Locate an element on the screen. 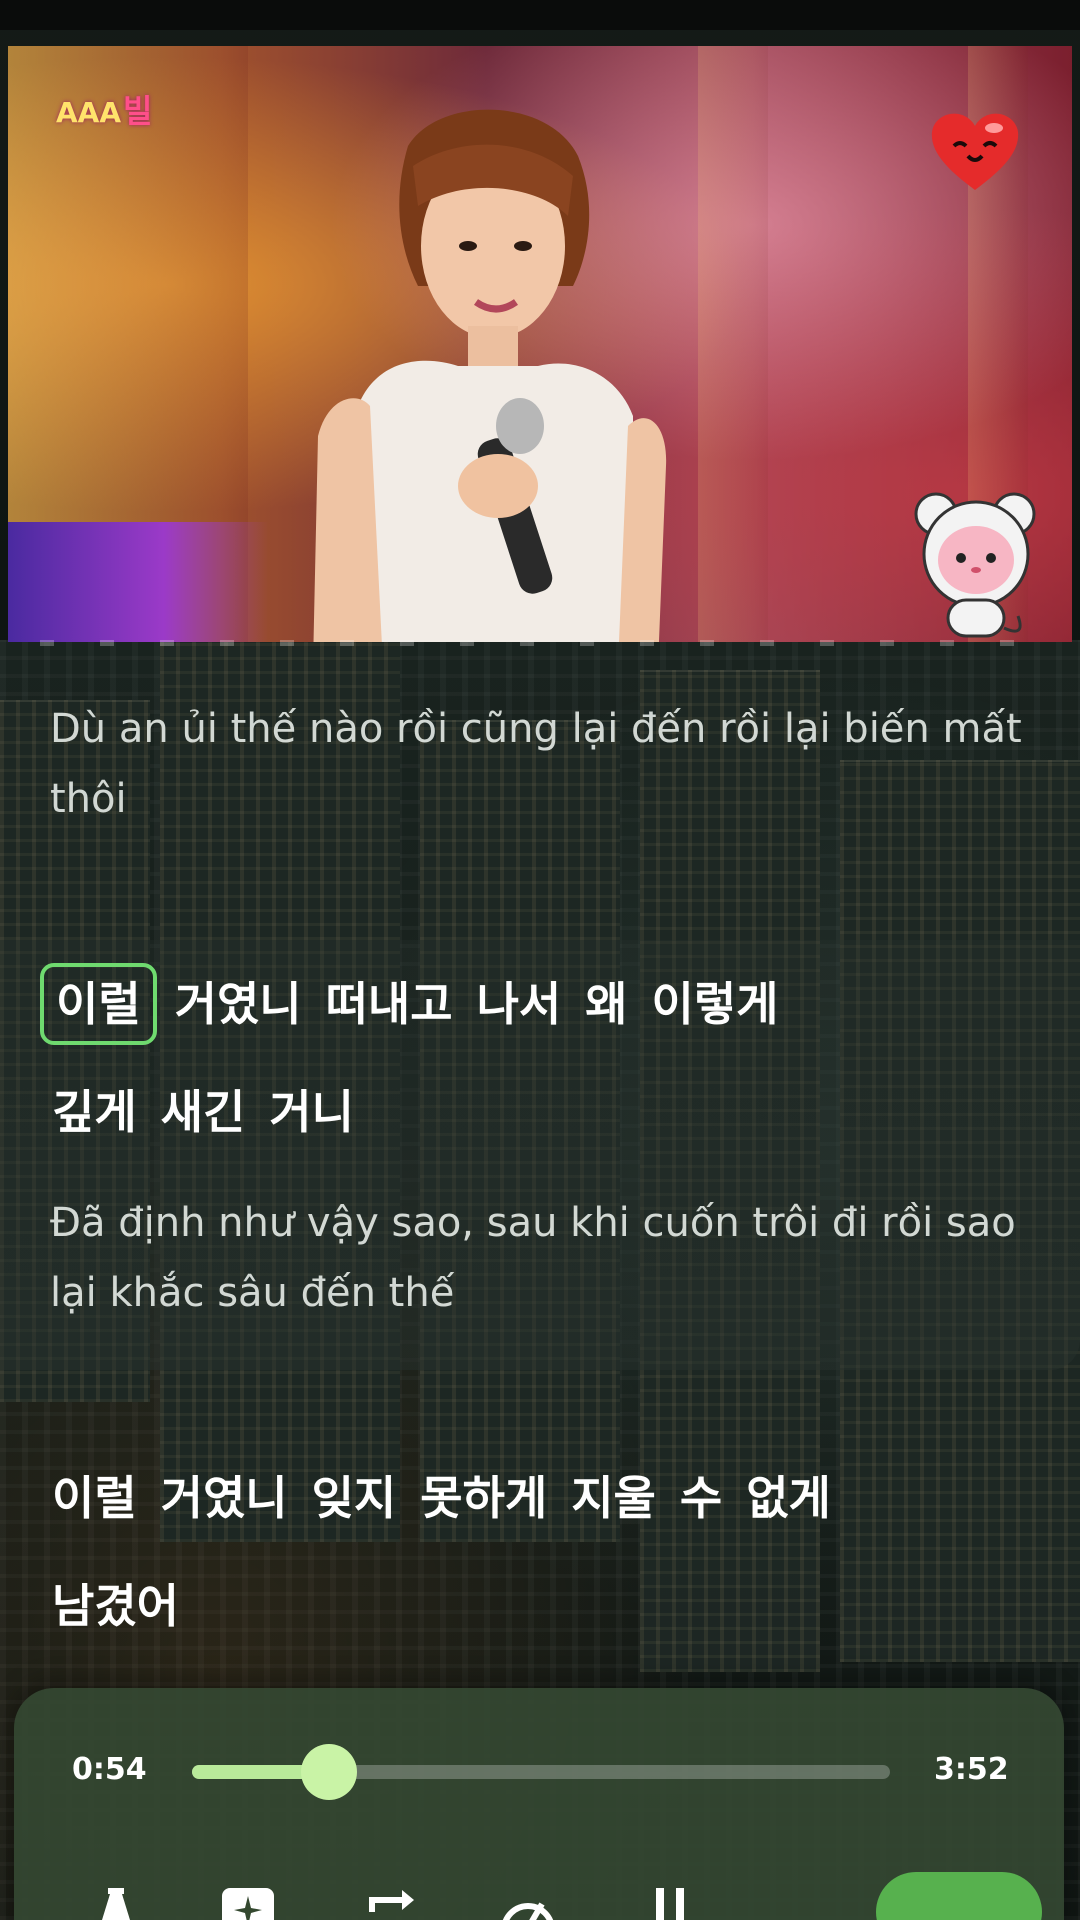  lyric-active-word: 이럴 is located at coordinates (98, 1004).